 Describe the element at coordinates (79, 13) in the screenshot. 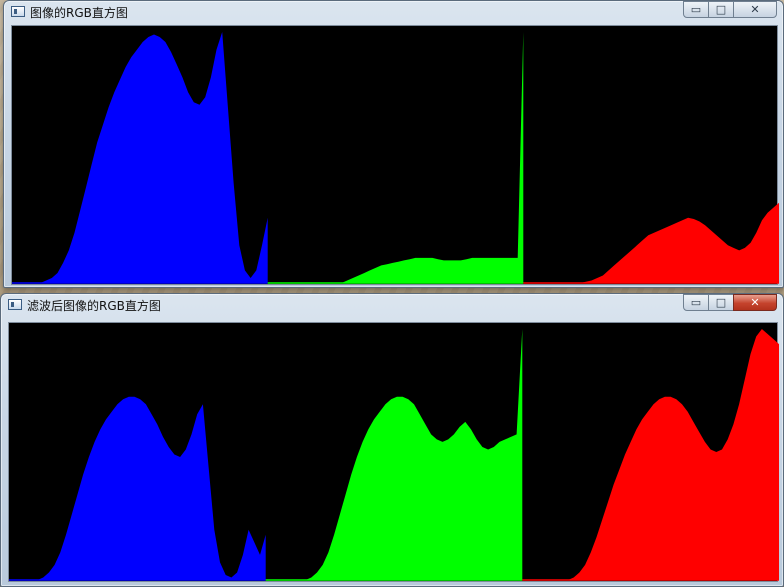

I see `window-title: 图像的RGB直方图` at that location.